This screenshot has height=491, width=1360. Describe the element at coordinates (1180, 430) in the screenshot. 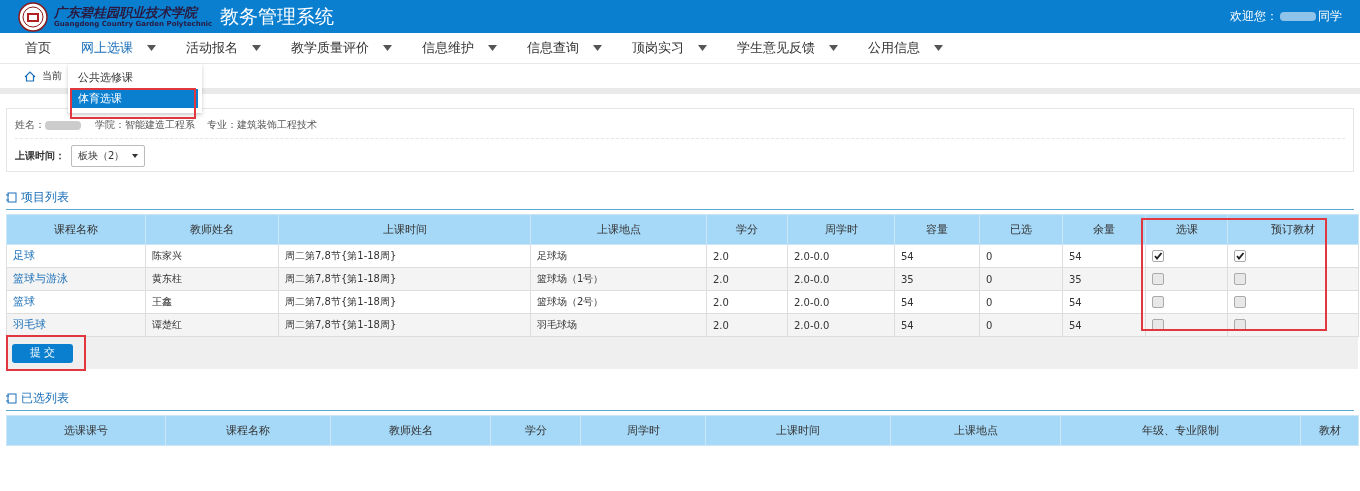

I see `column-header: 年级、专业限制` at that location.